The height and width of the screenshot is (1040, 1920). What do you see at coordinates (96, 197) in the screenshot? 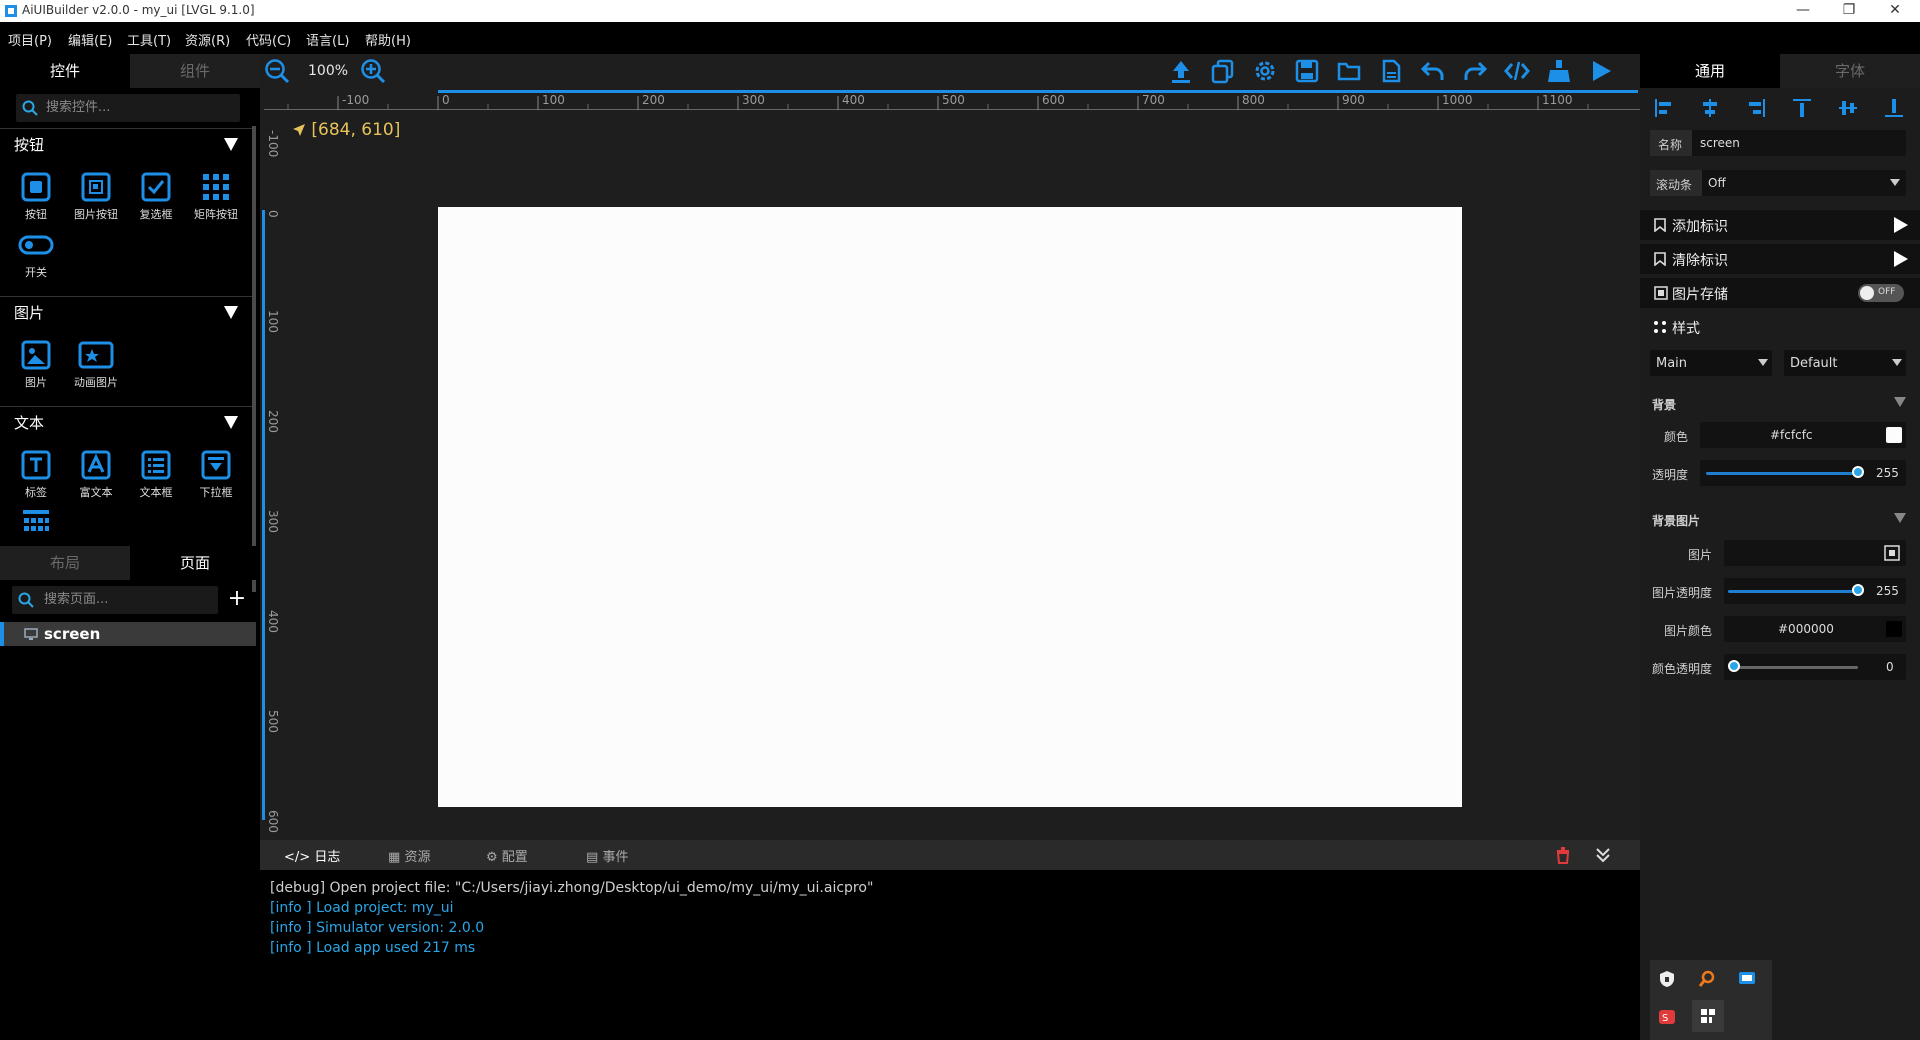
I see `widget-image-button: 图片按钮` at bounding box center [96, 197].